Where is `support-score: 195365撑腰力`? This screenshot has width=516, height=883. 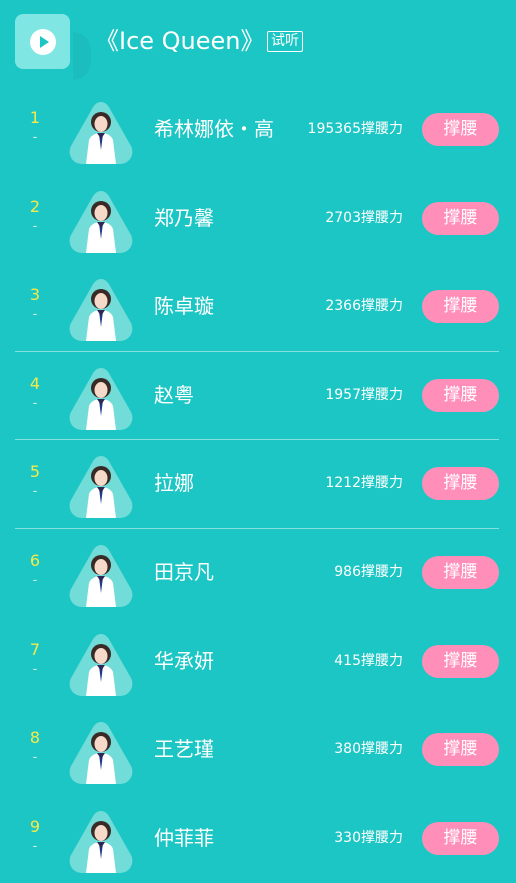
support-score: 195365撑腰力 is located at coordinates (355, 129).